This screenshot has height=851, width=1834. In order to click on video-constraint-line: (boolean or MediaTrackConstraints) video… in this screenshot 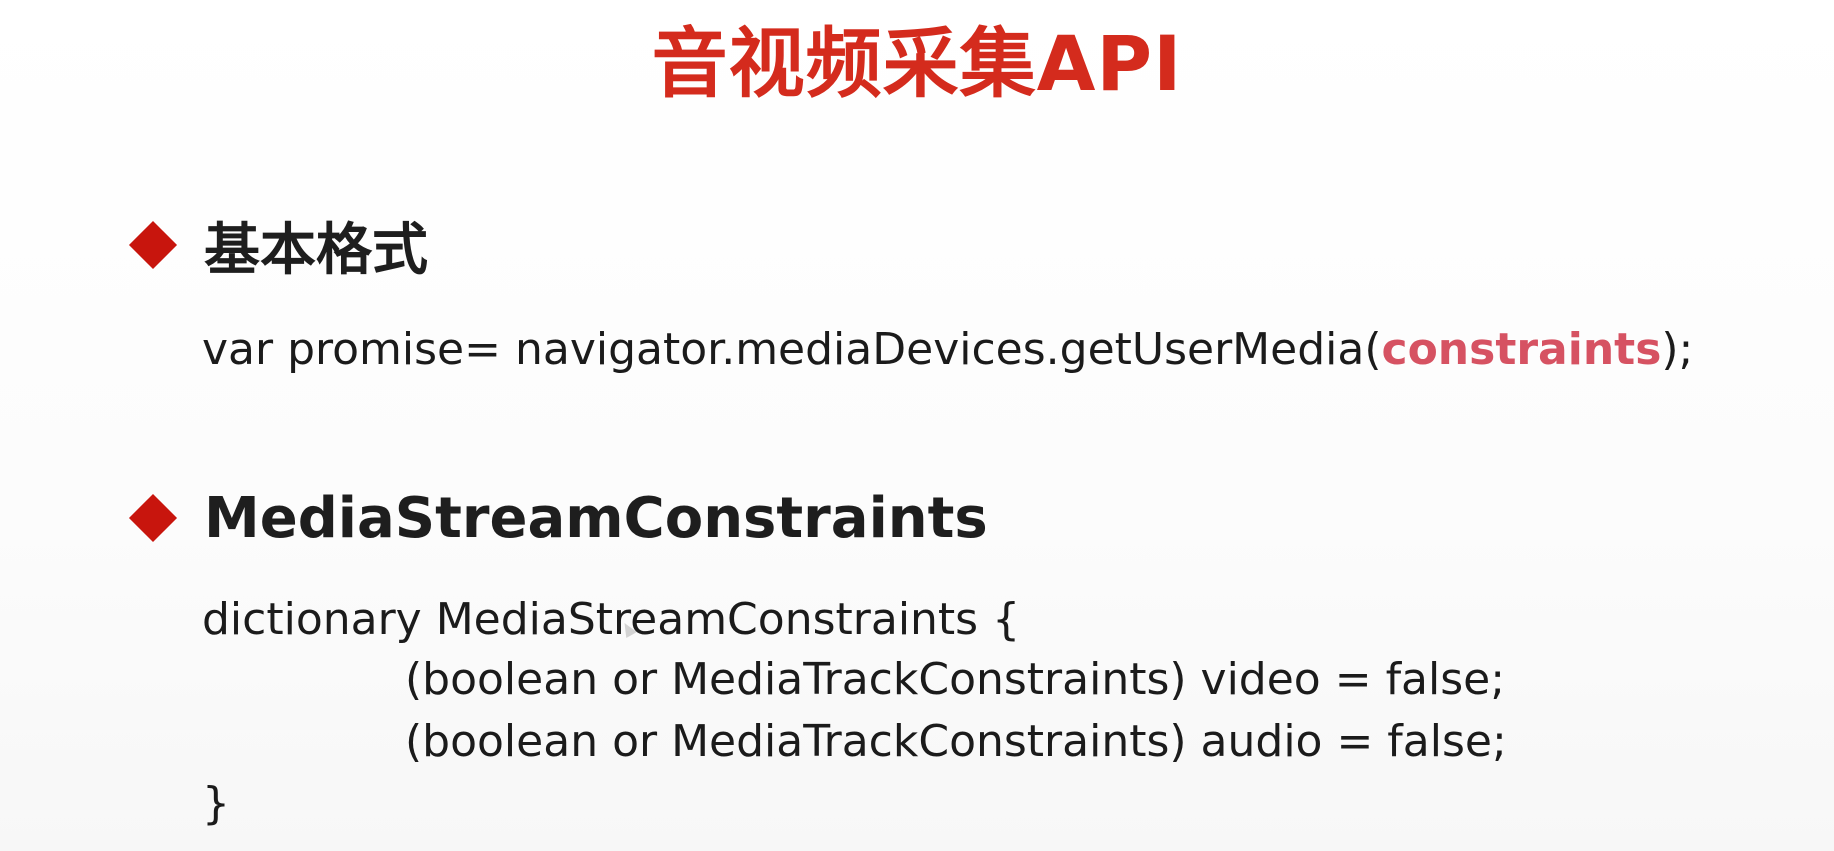, I will do `click(955, 679)`.